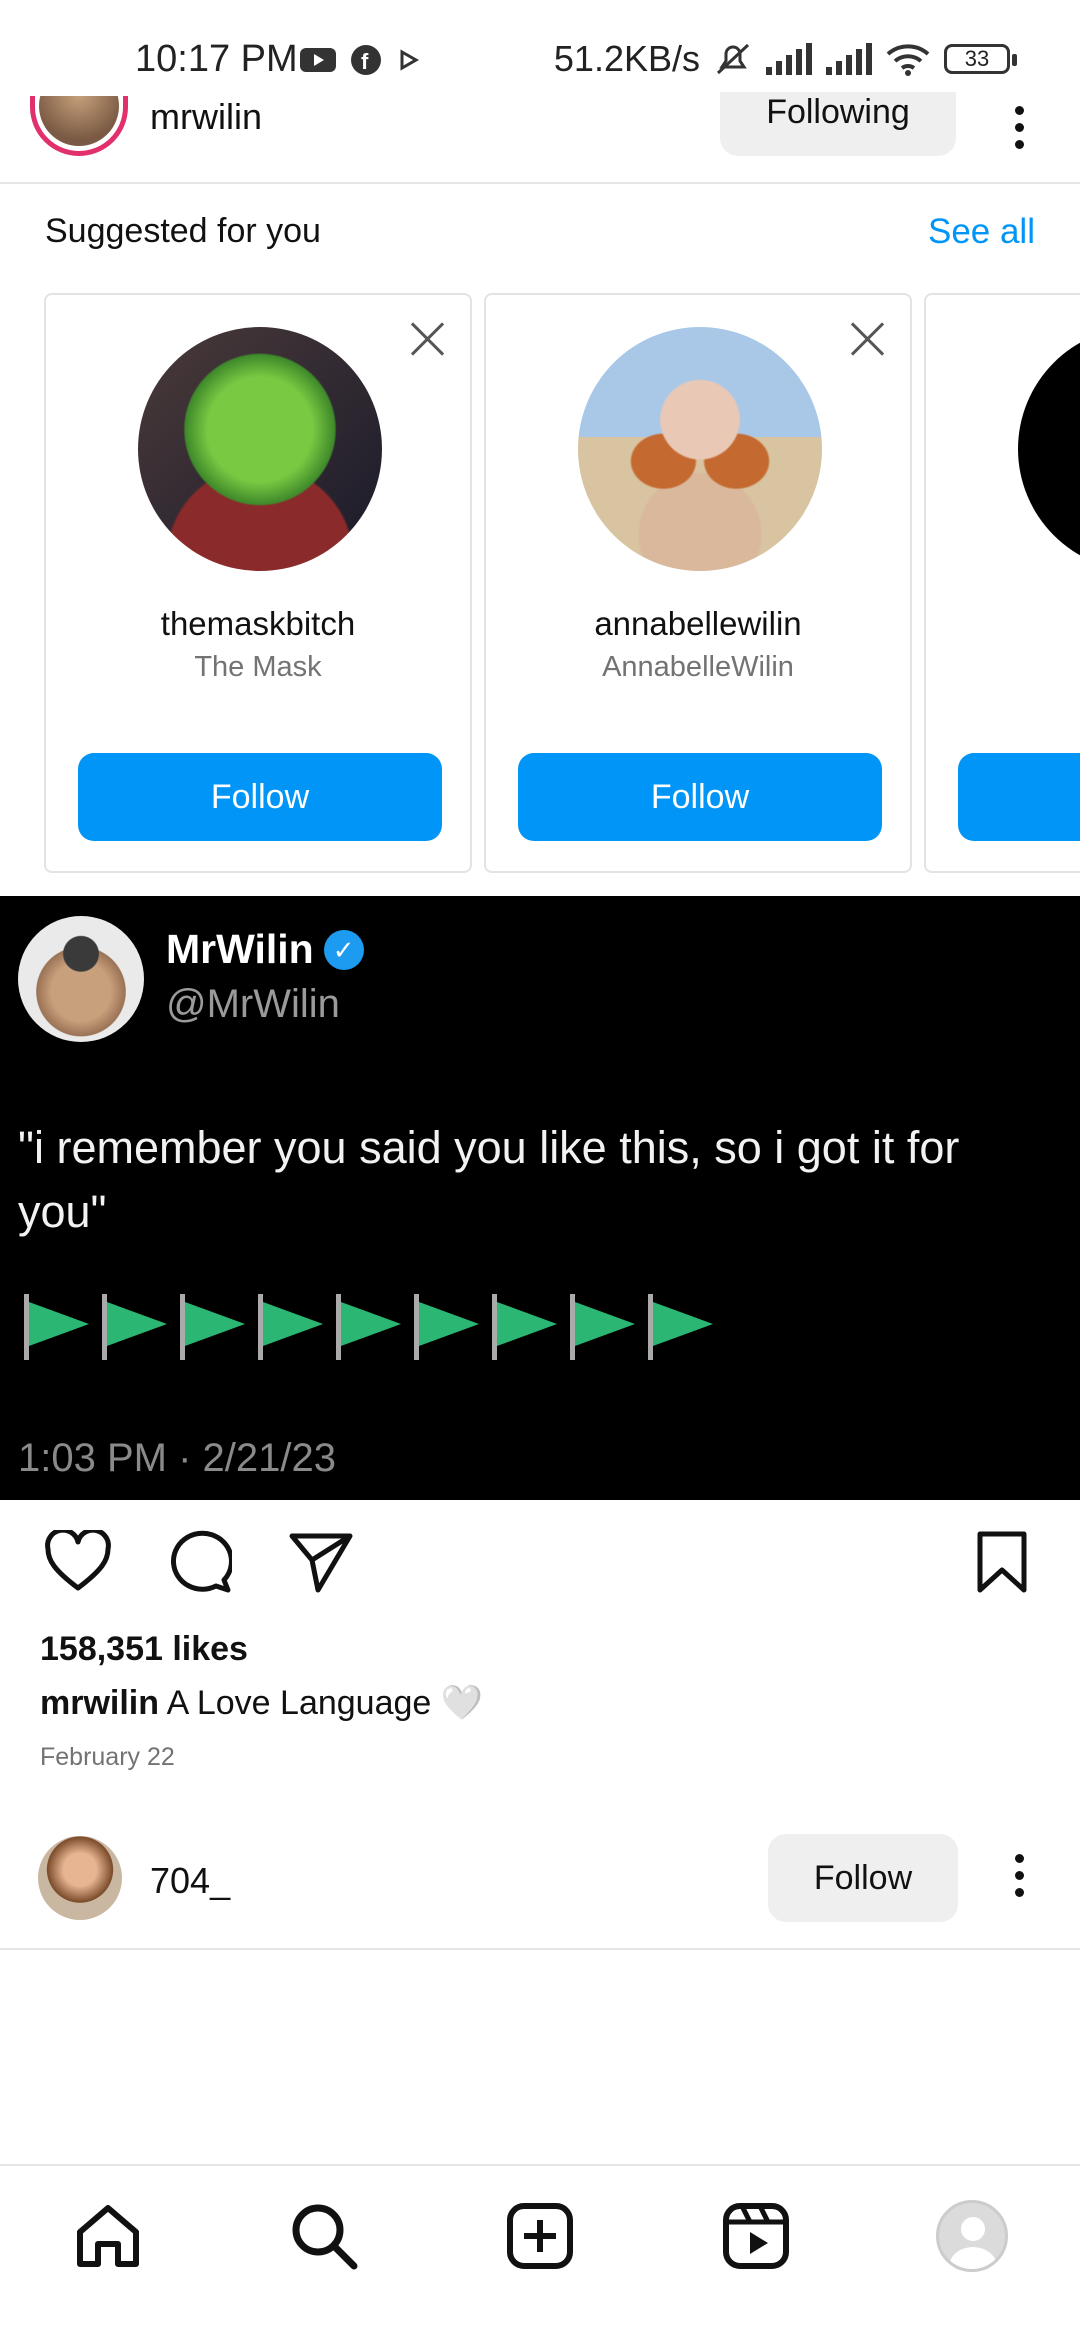 The width and height of the screenshot is (1080, 2340). I want to click on share-send-icon, so click(321, 1562).